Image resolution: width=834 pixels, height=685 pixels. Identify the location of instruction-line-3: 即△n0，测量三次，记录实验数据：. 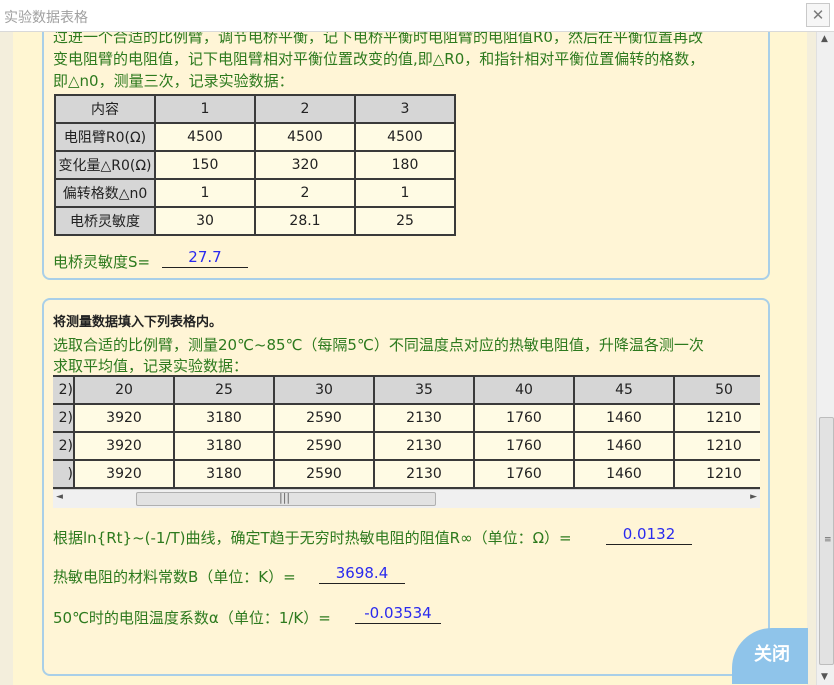
(173, 81).